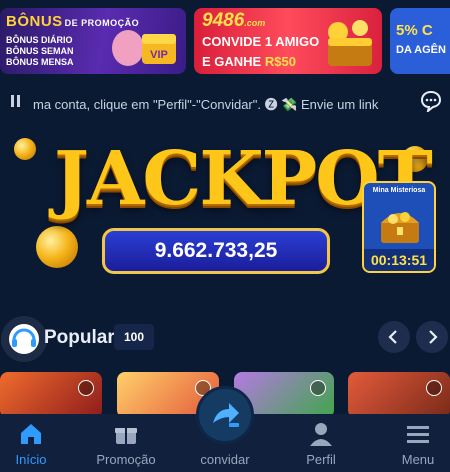 The width and height of the screenshot is (450, 472). Describe the element at coordinates (418, 459) in the screenshot. I see `nav-label: Menu` at that location.